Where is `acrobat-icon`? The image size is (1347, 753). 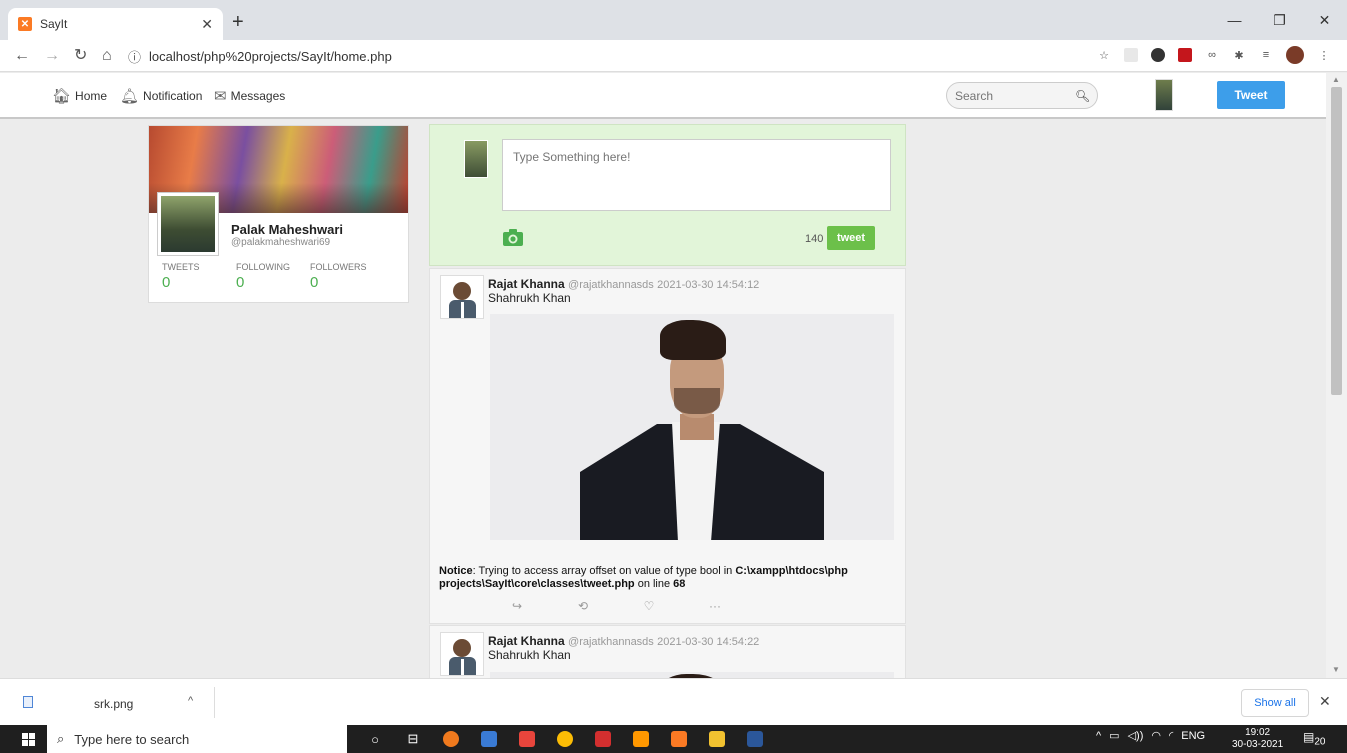
acrobat-icon is located at coordinates (603, 739).